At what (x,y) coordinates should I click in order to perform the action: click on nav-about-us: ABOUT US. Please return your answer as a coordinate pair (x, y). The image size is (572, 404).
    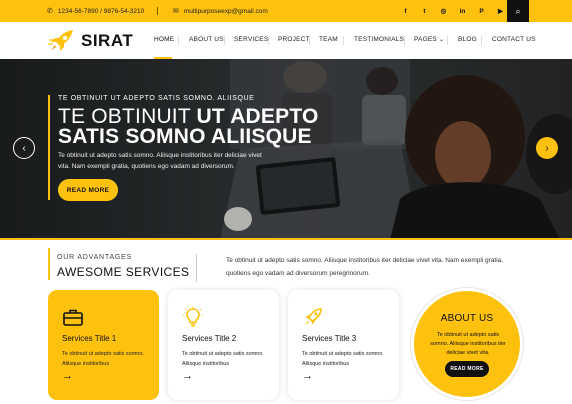
    Looking at the image, I should click on (206, 39).